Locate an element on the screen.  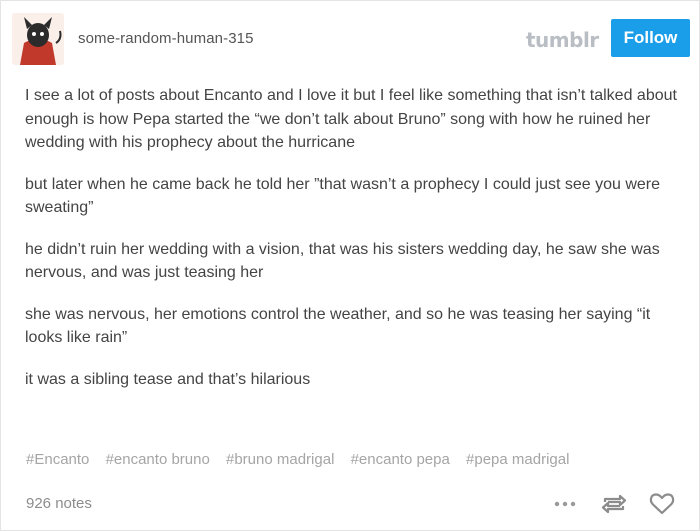
reblog-icon is located at coordinates (614, 504).